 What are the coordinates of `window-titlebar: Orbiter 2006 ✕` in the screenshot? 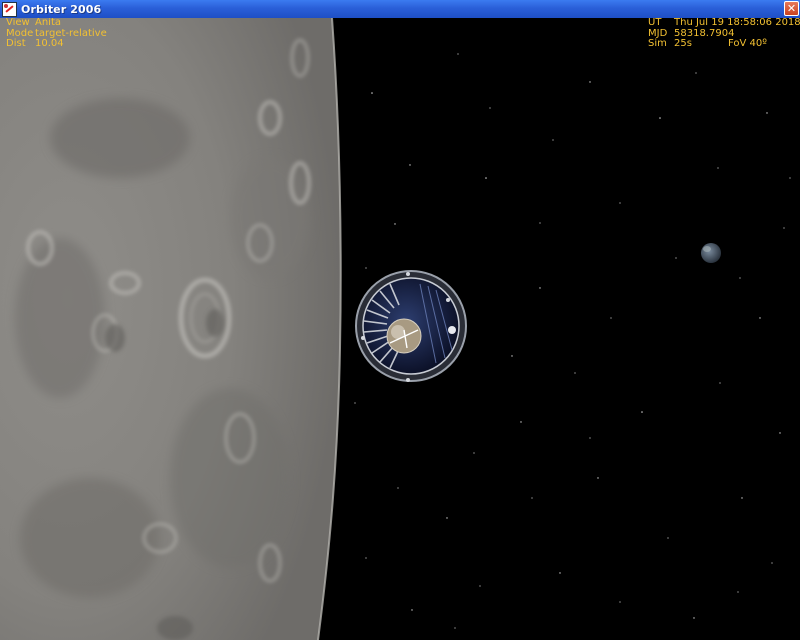 It's located at (400, 9).